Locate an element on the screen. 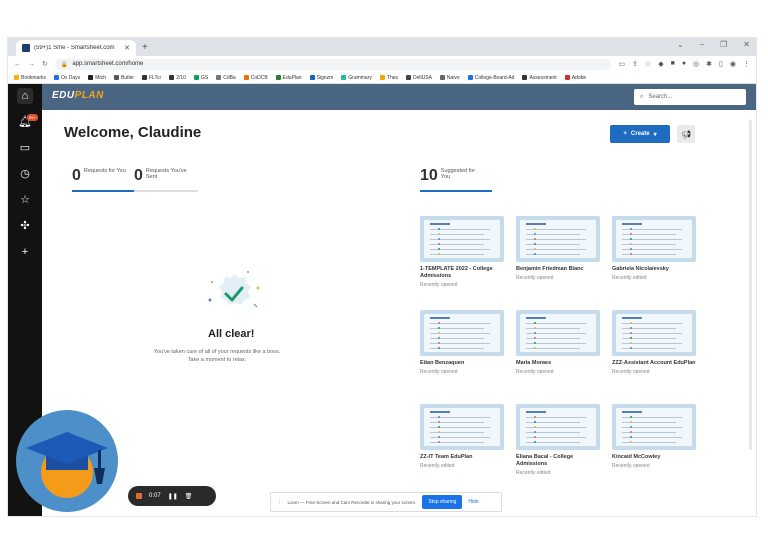  graduation-cap-logo is located at coordinates (67, 461).